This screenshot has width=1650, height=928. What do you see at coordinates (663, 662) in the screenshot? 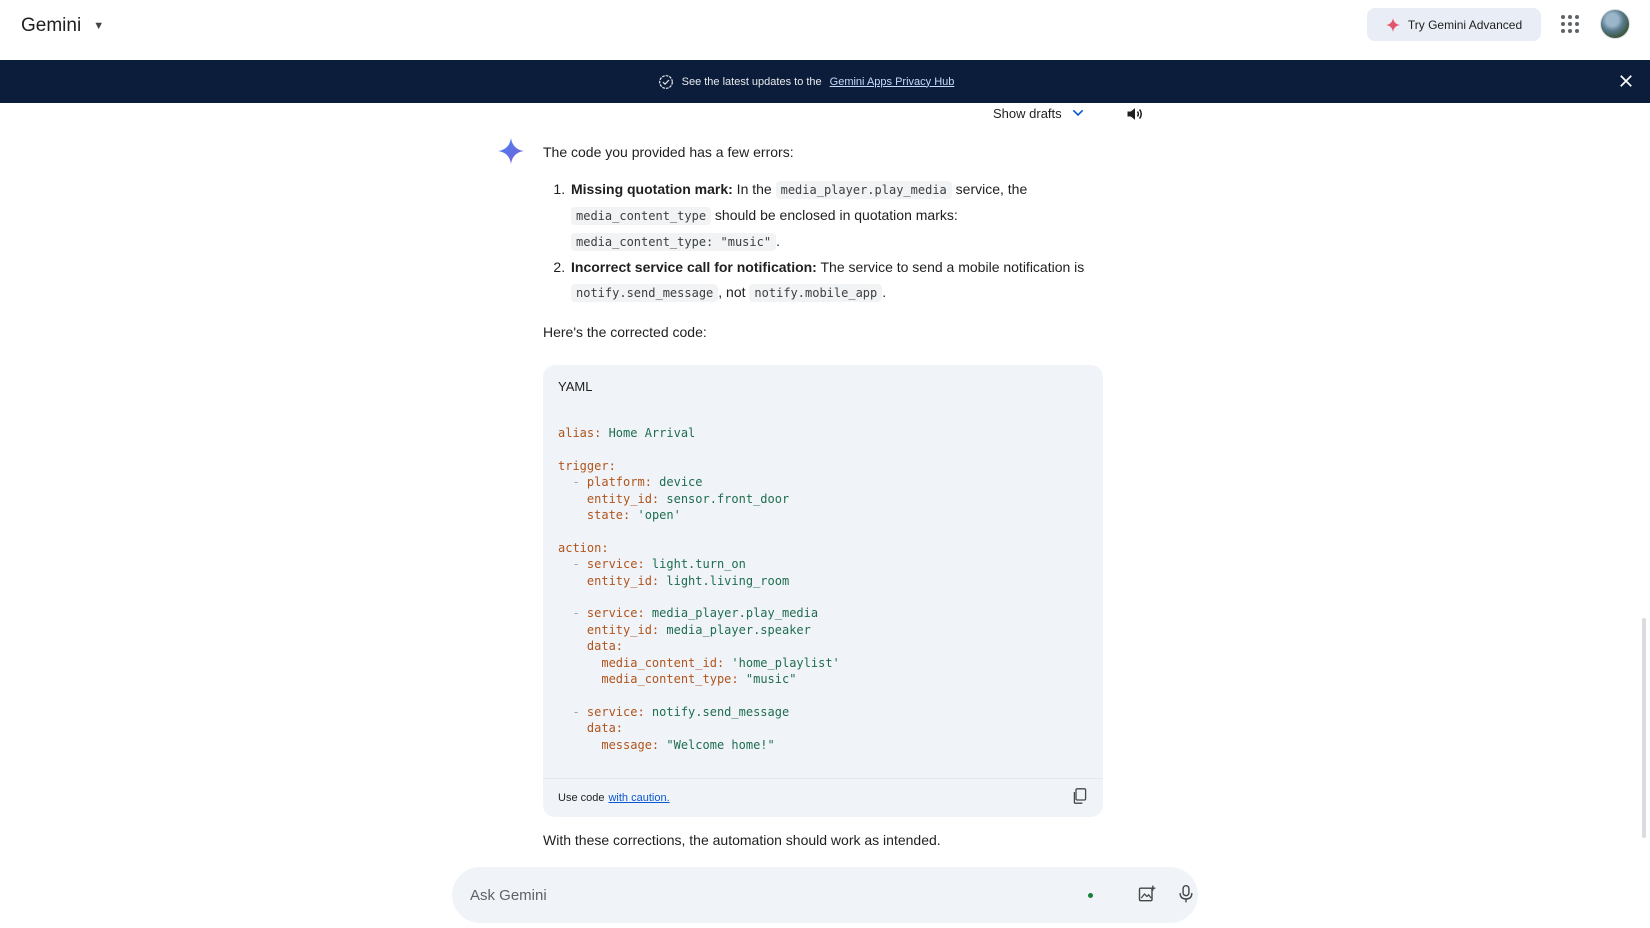
I see `code-key: media_content_id:` at bounding box center [663, 662].